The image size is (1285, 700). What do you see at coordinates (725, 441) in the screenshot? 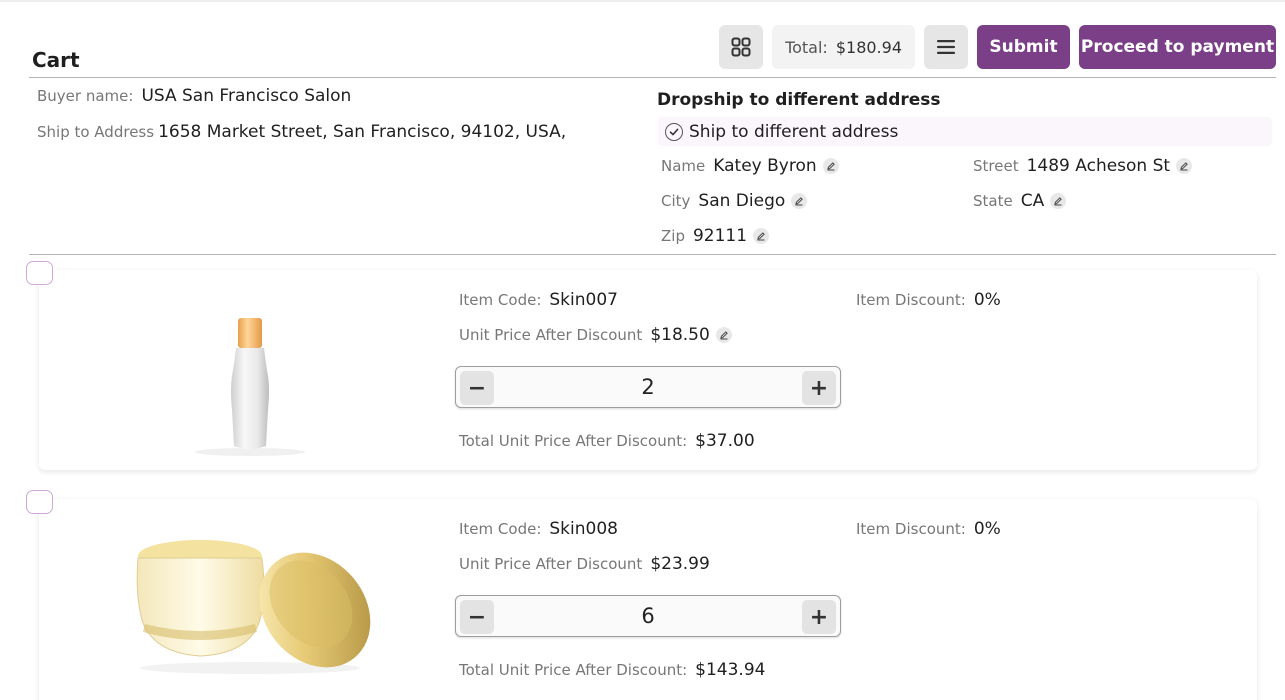
I see `total-unit-price-value: $37.00` at bounding box center [725, 441].